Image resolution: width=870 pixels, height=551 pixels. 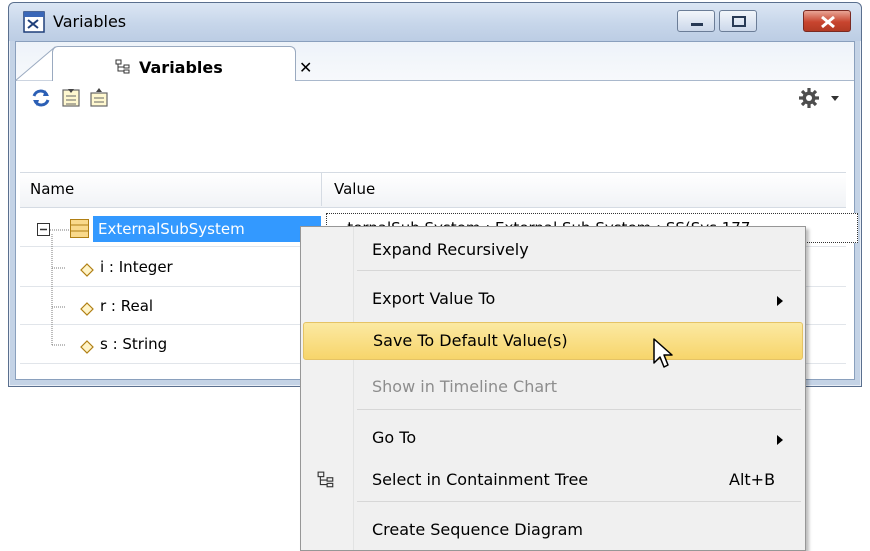 What do you see at coordinates (90, 21) in the screenshot?
I see `window-title: Variables` at bounding box center [90, 21].